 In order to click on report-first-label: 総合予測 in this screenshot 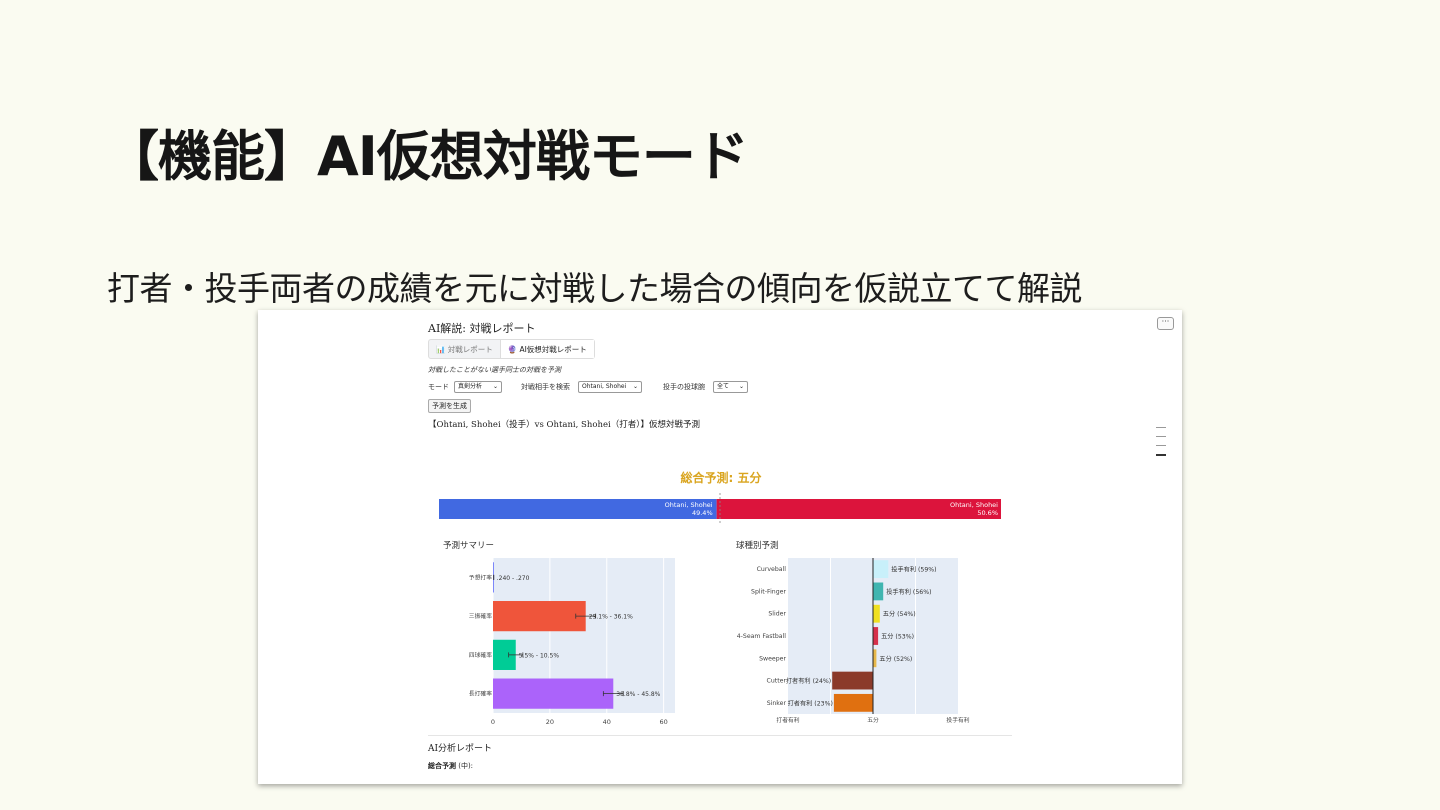, I will do `click(442, 766)`.